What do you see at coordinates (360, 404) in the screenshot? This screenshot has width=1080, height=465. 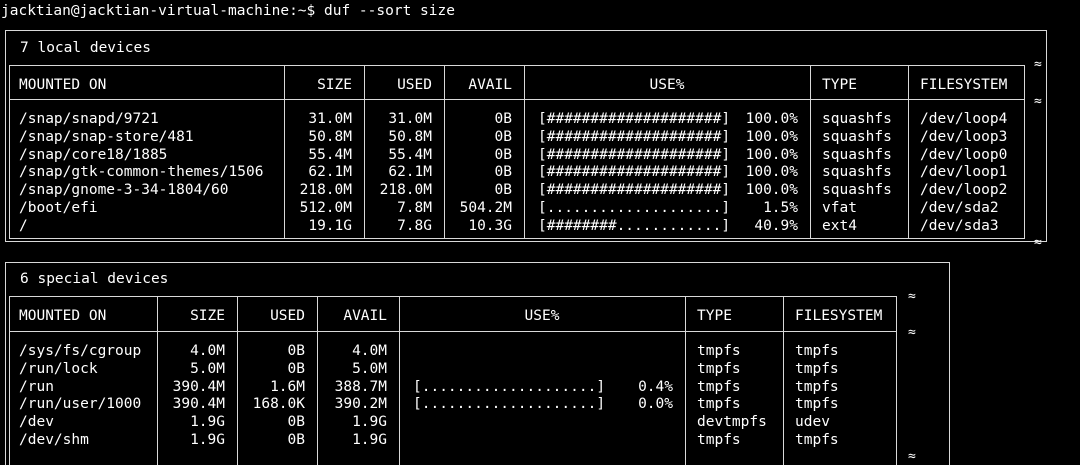 I see `cell-avail: 390.2M` at bounding box center [360, 404].